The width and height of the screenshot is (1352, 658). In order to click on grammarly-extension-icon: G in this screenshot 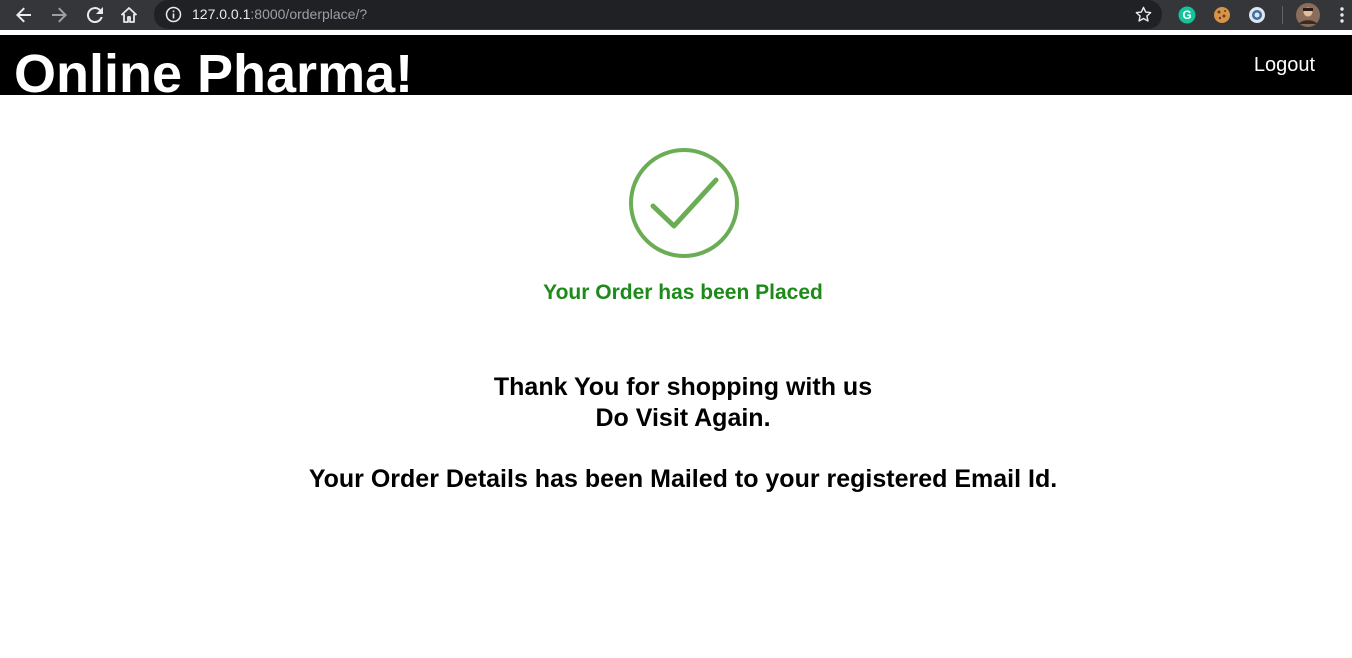, I will do `click(1187, 15)`.